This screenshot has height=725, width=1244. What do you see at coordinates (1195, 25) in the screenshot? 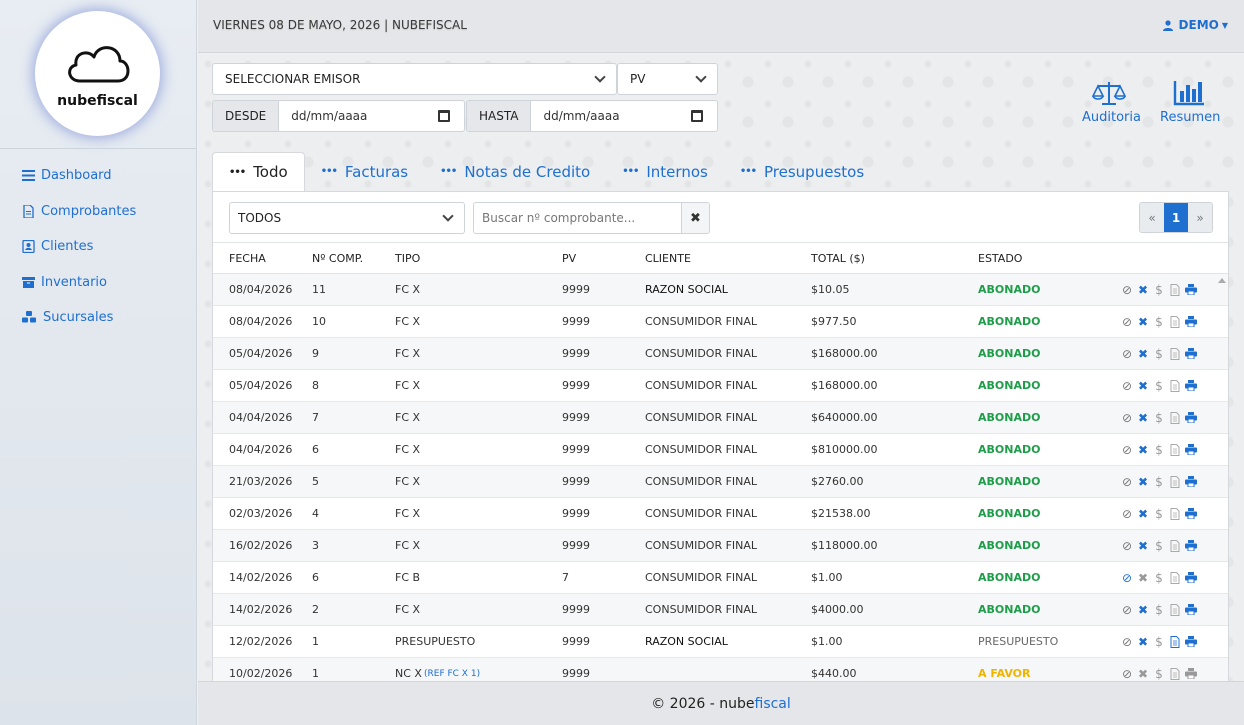
I see `user-menu: DEMO ▼` at bounding box center [1195, 25].